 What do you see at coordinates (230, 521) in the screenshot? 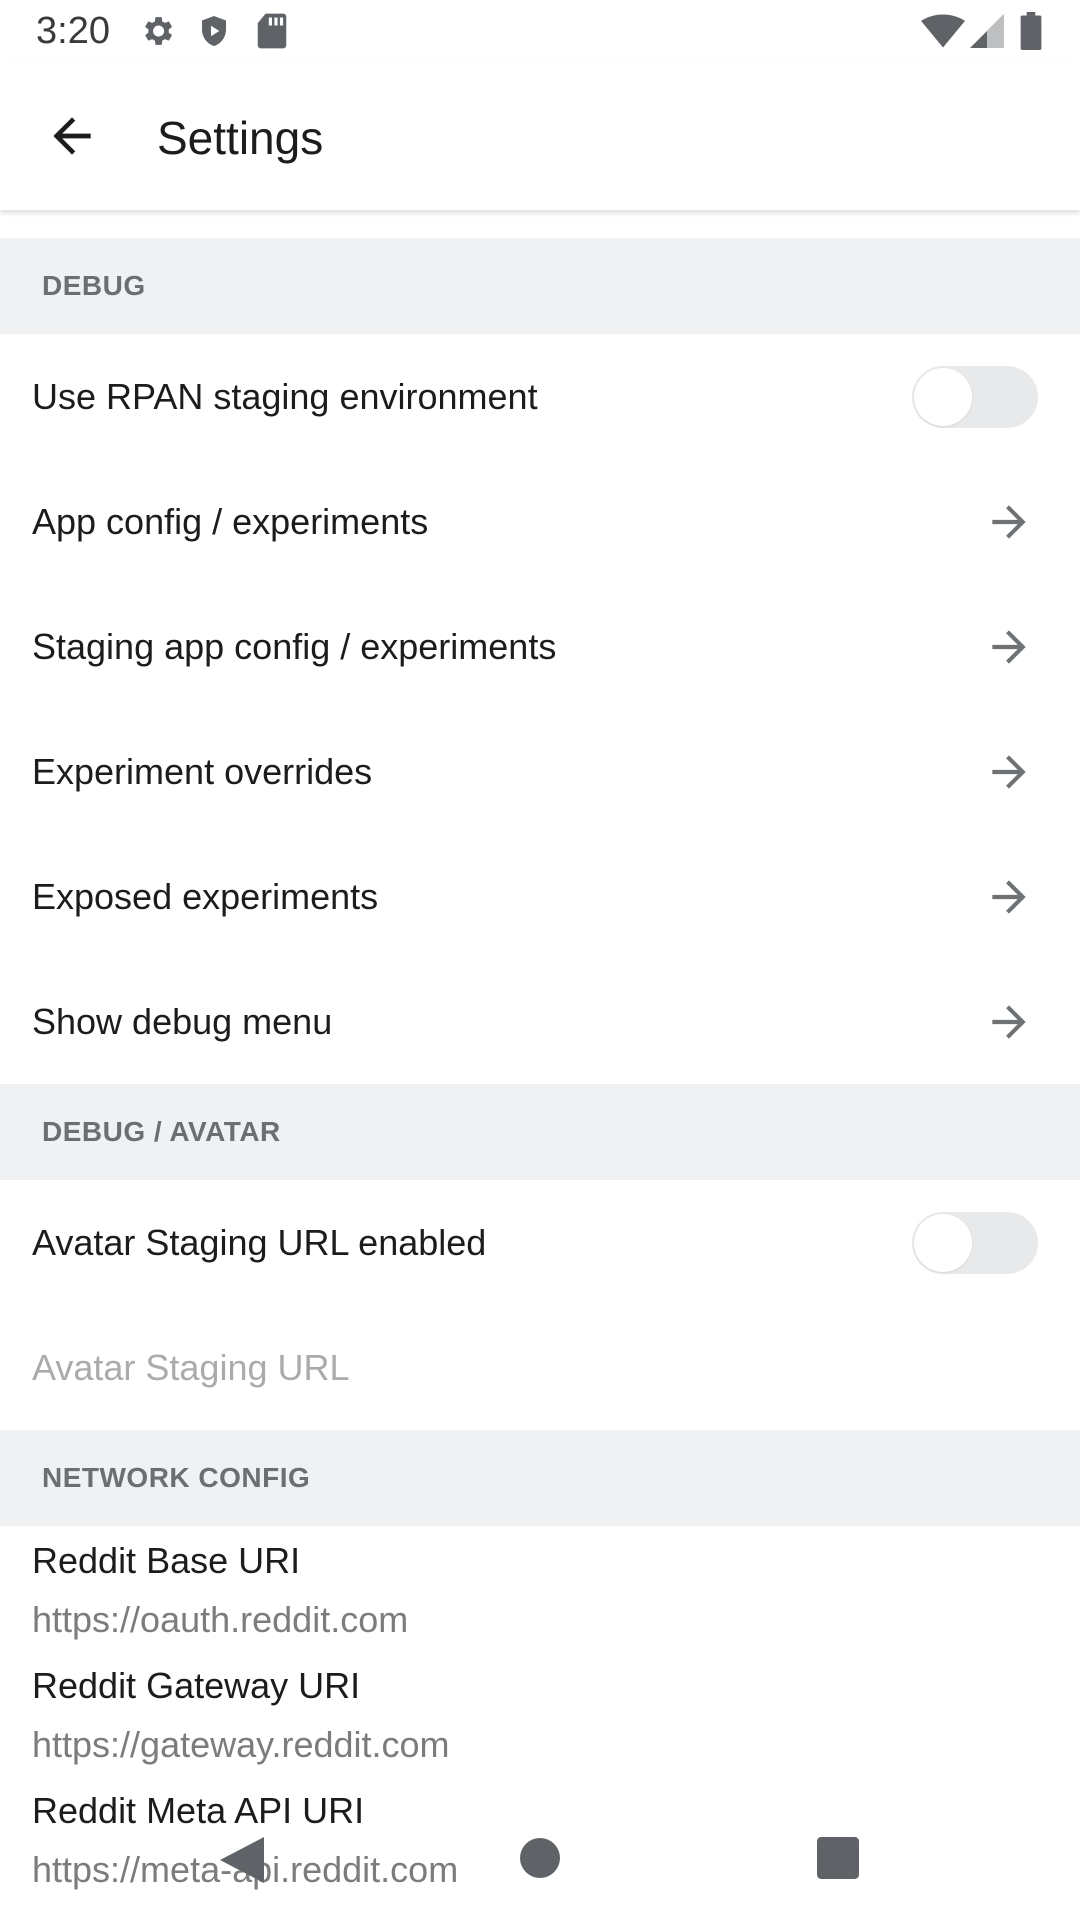
I see `setting-label: App config / experiments` at bounding box center [230, 521].